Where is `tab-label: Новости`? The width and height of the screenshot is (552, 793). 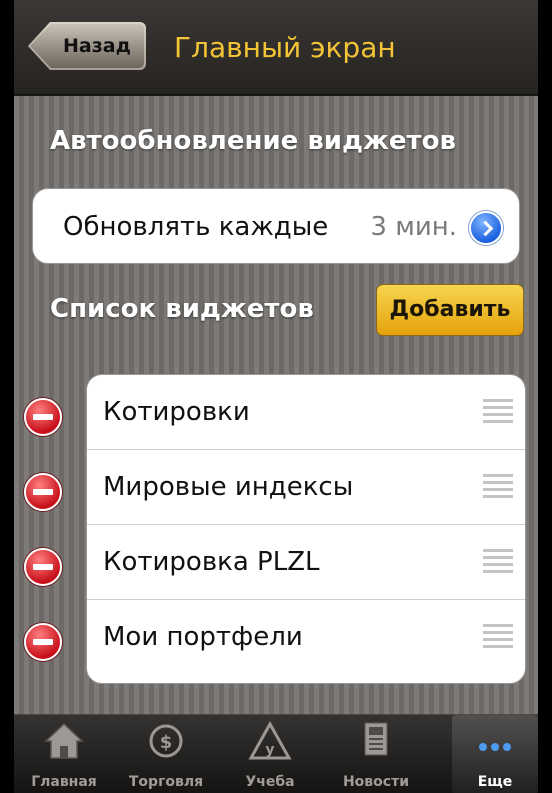
tab-label: Новости is located at coordinates (376, 782).